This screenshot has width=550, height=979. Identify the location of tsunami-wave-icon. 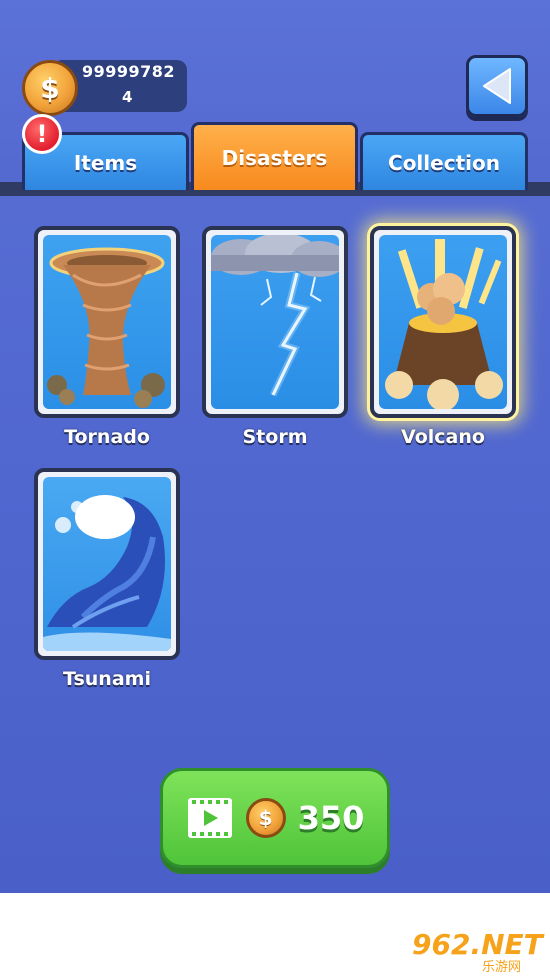
(107, 564).